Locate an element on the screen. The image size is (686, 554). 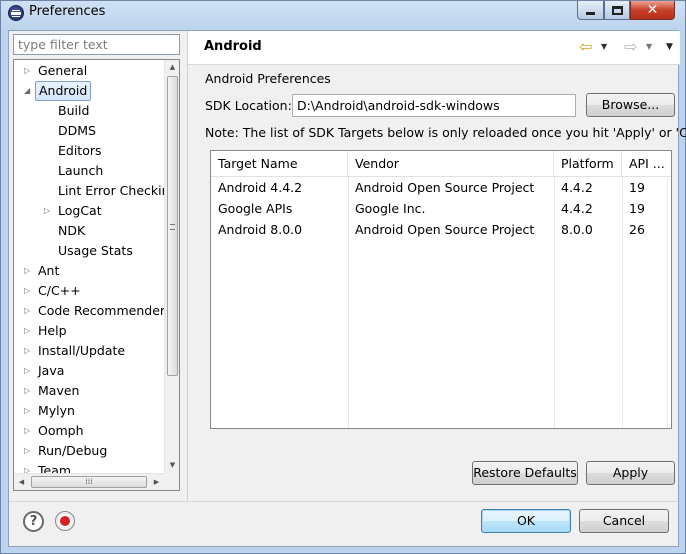
maximize-button is located at coordinates (617, 10).